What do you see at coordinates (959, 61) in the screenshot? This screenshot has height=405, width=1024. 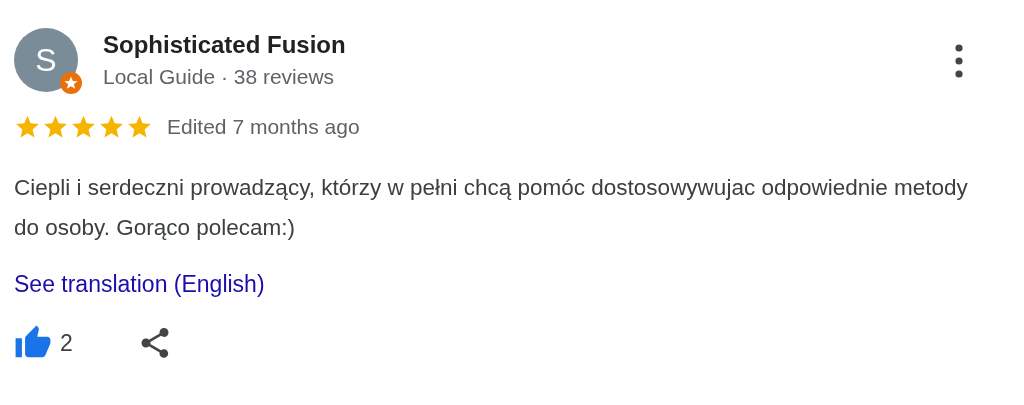 I see `more-options-icon` at bounding box center [959, 61].